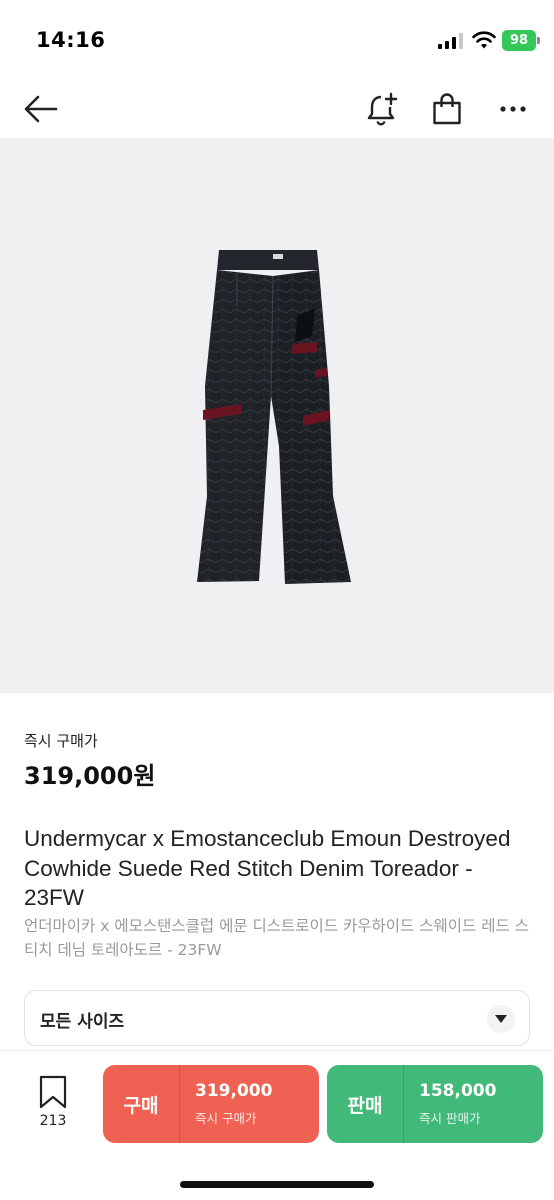 Image resolution: width=554 pixels, height=1200 pixels. Describe the element at coordinates (141, 1105) in the screenshot. I see `buy-label: 구매` at that location.